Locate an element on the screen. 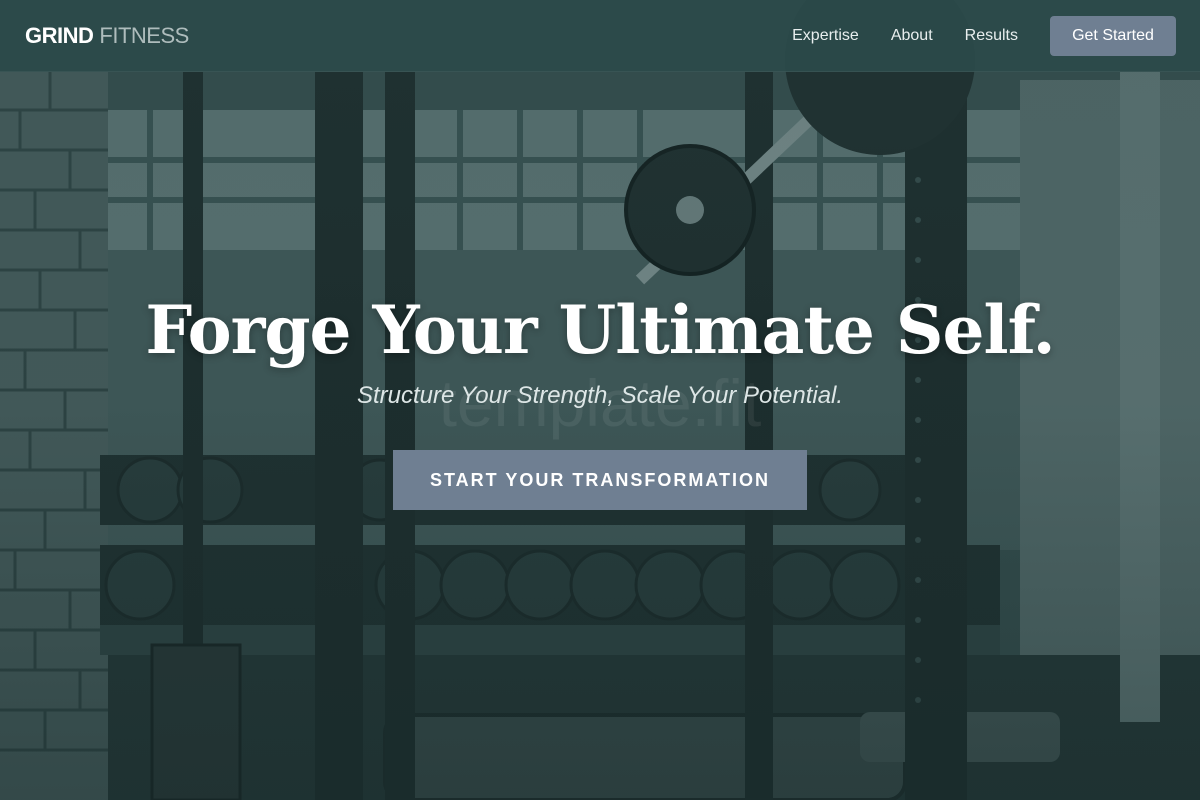  brand-logo: GRIND FITNESS is located at coordinates (107, 36).